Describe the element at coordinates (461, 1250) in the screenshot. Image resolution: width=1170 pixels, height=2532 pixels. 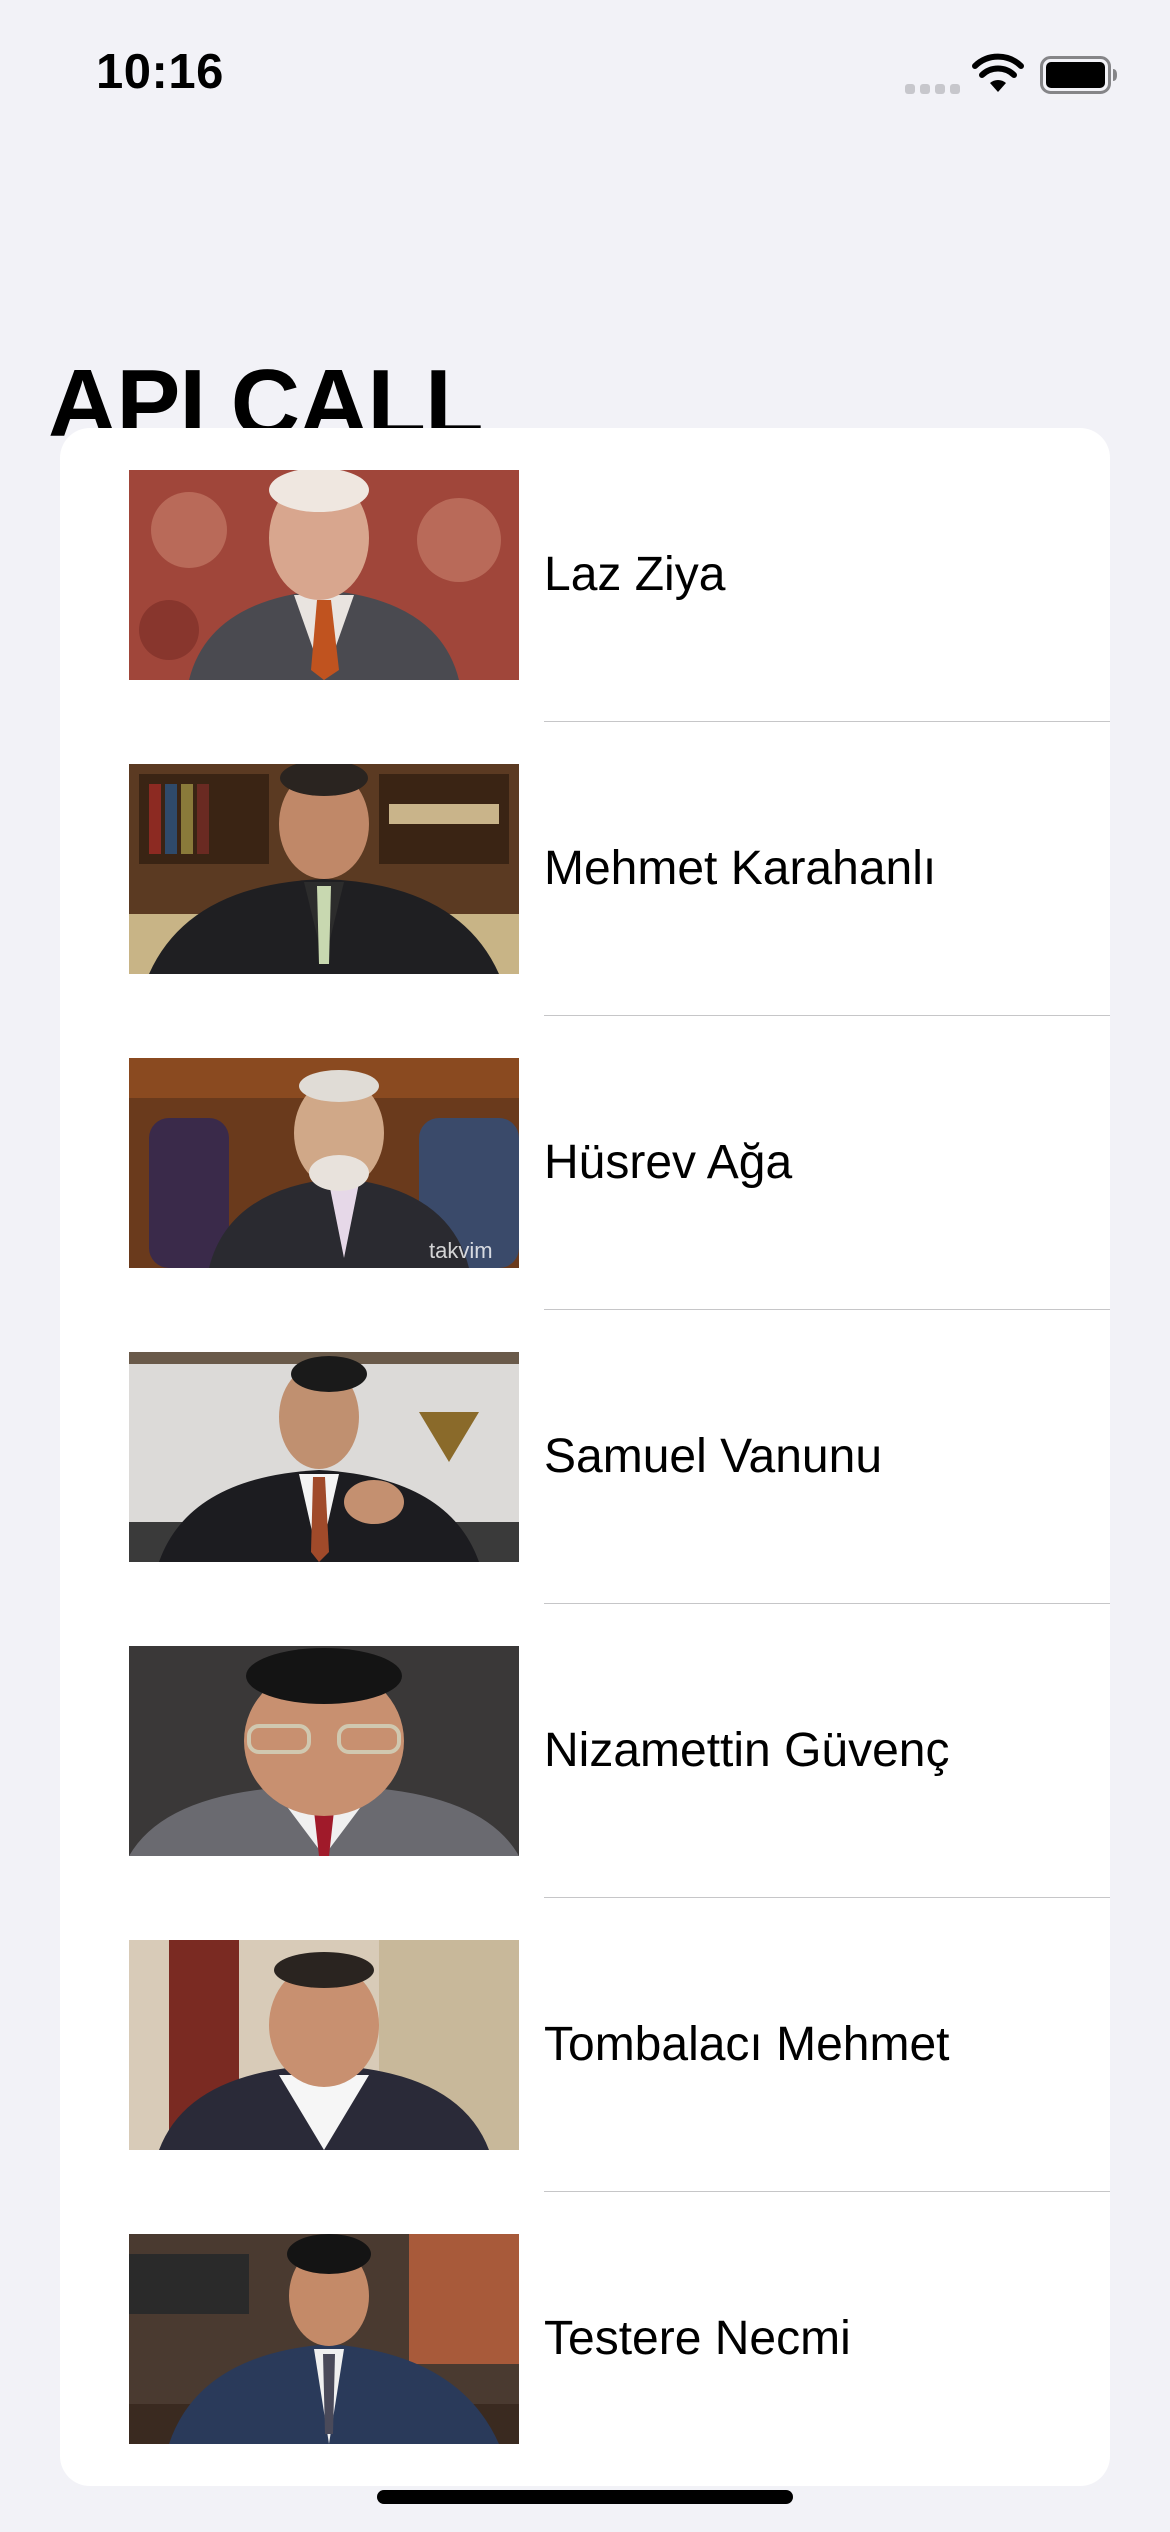
I see `svg-text: takvim` at that location.